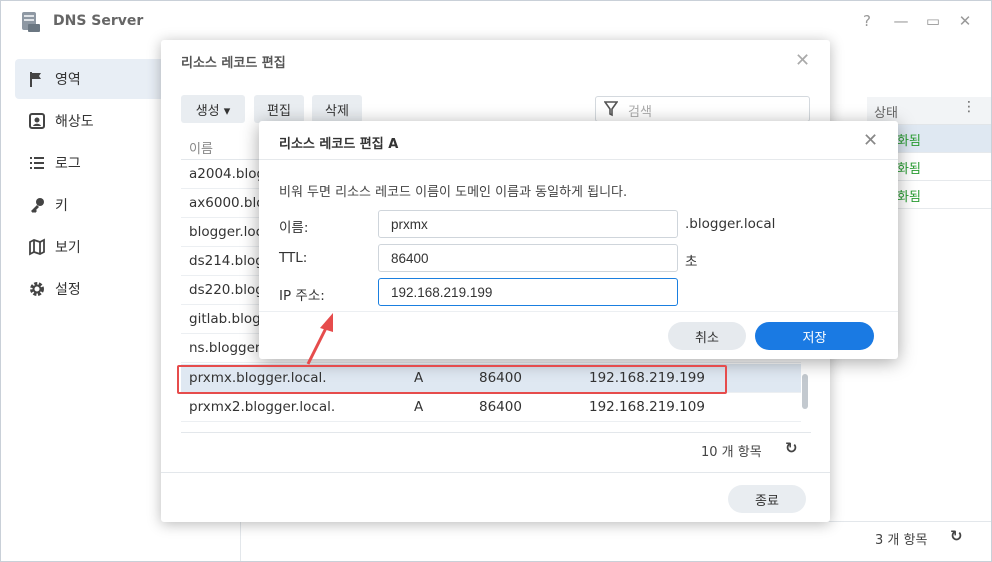 Image resolution: width=992 pixels, height=562 pixels. What do you see at coordinates (262, 407) in the screenshot?
I see `record-name: prxmx2.blogger.local.` at bounding box center [262, 407].